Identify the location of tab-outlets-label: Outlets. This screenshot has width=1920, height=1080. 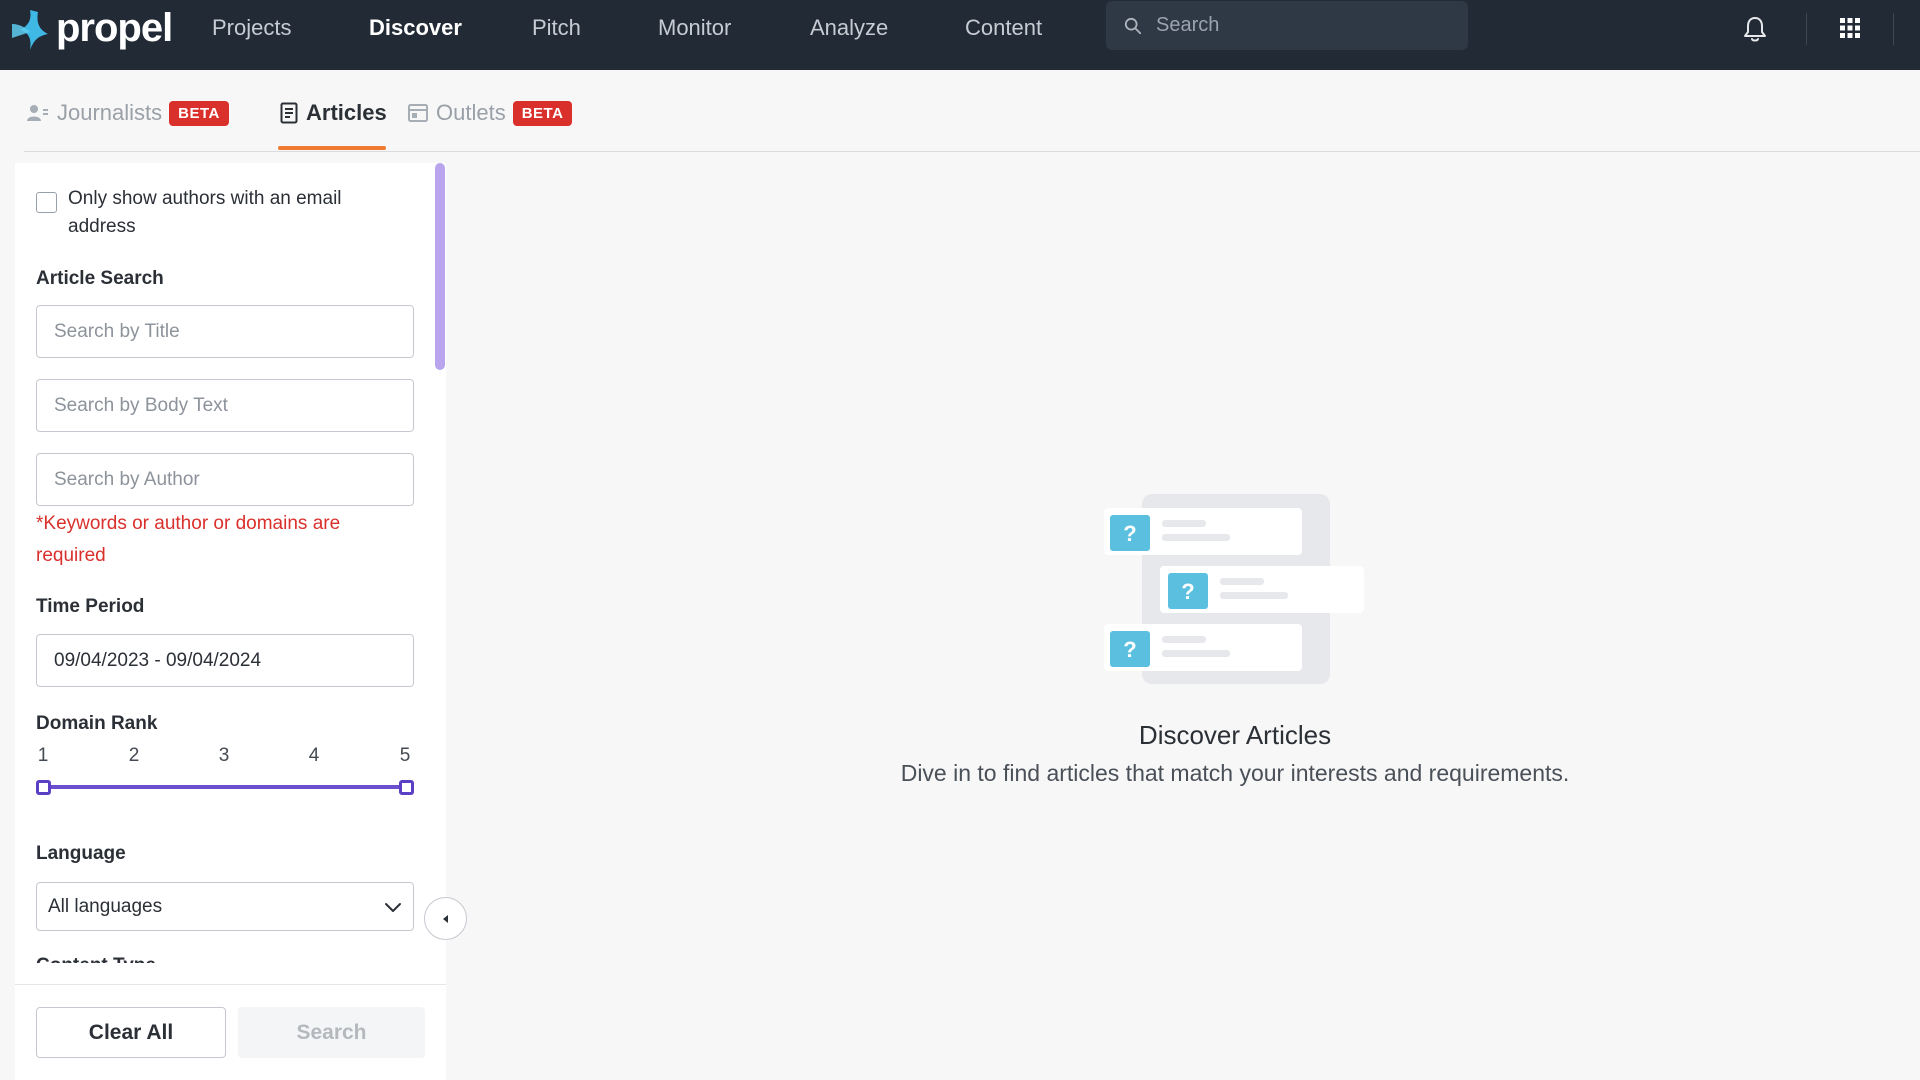
(471, 112).